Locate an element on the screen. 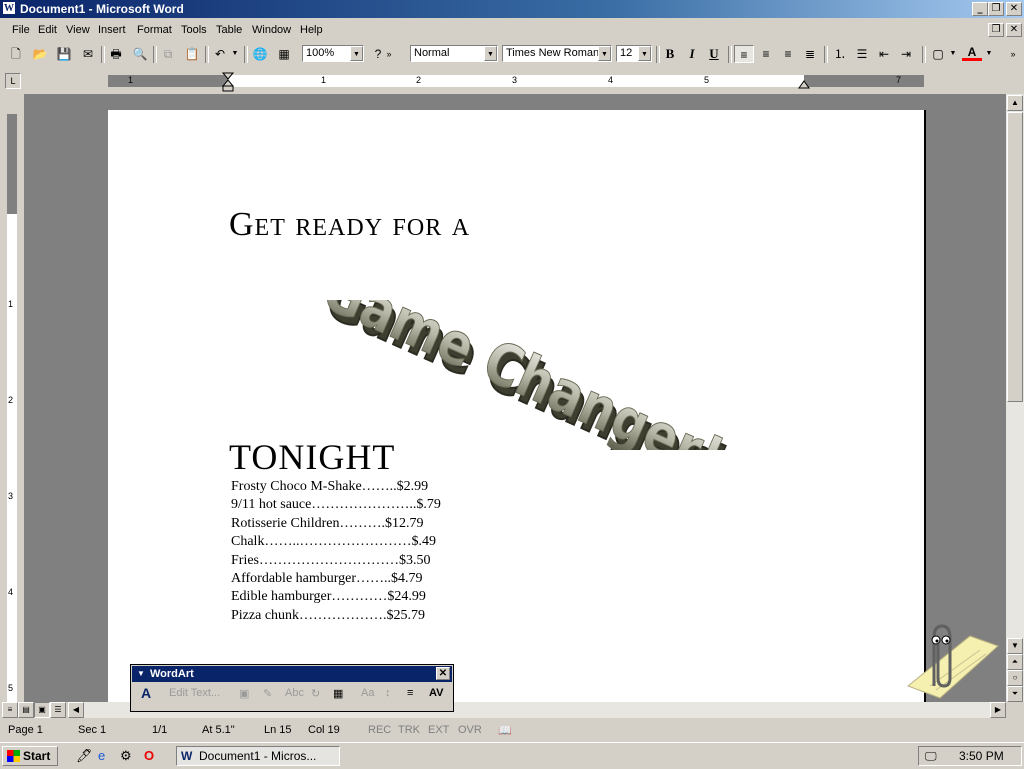 This screenshot has height=769, width=1024. vertical-ruler: 1 2 3 4 5 is located at coordinates (12, 399).